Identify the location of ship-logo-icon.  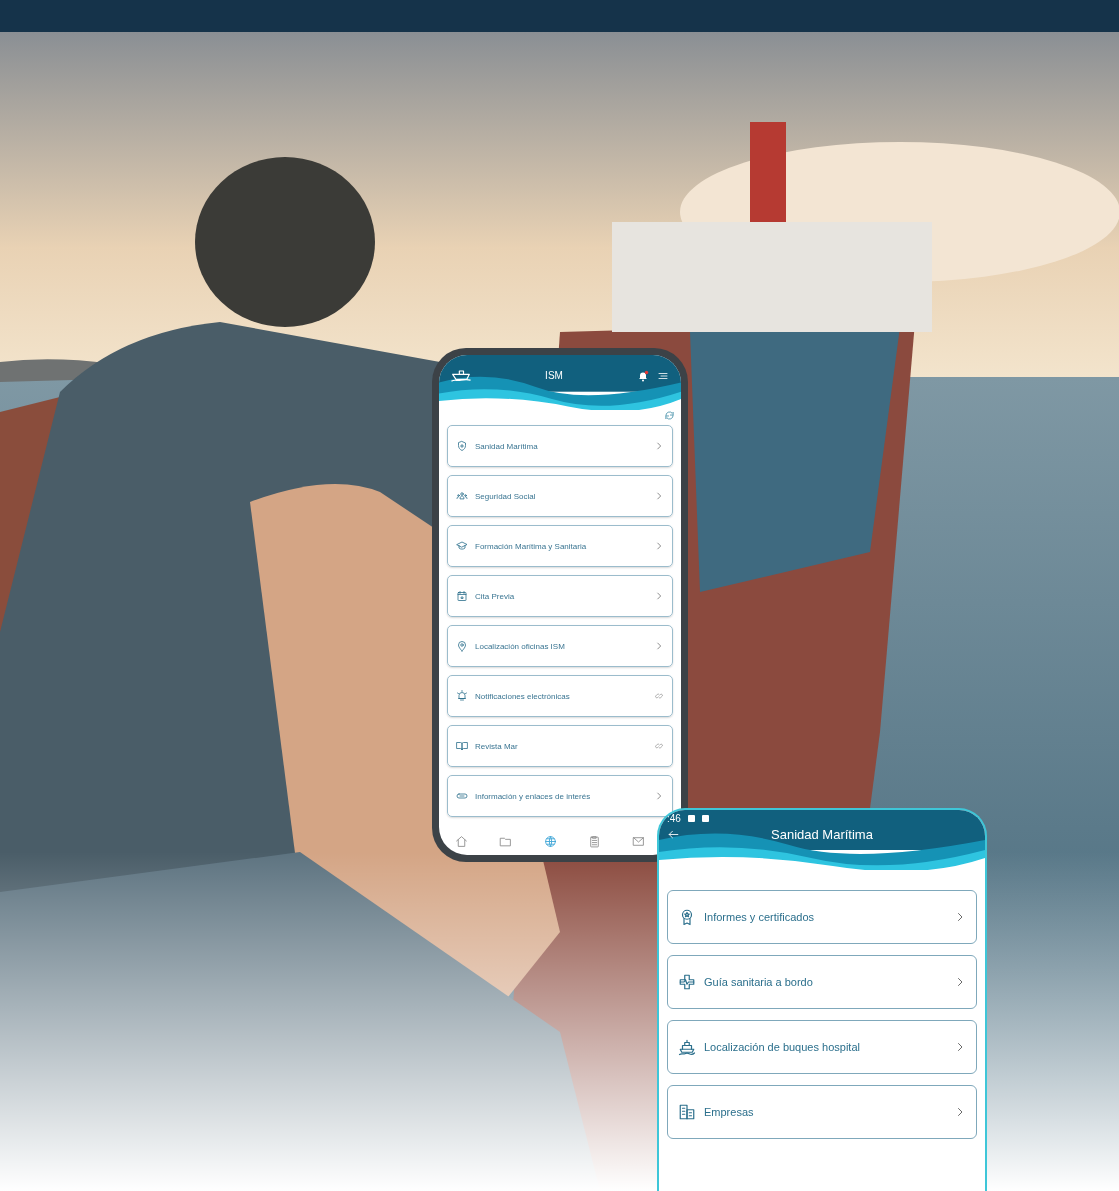
(461, 375).